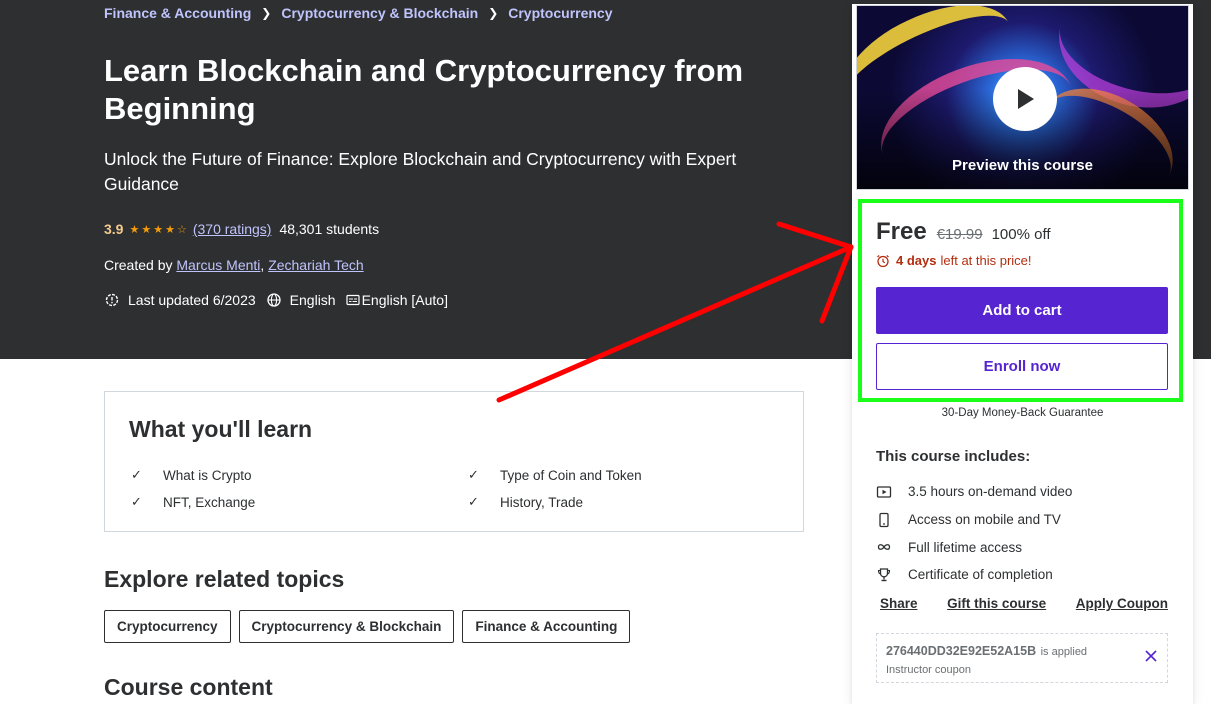 Image resolution: width=1211 pixels, height=704 pixels. Describe the element at coordinates (884, 492) in the screenshot. I see `video-icon` at that location.